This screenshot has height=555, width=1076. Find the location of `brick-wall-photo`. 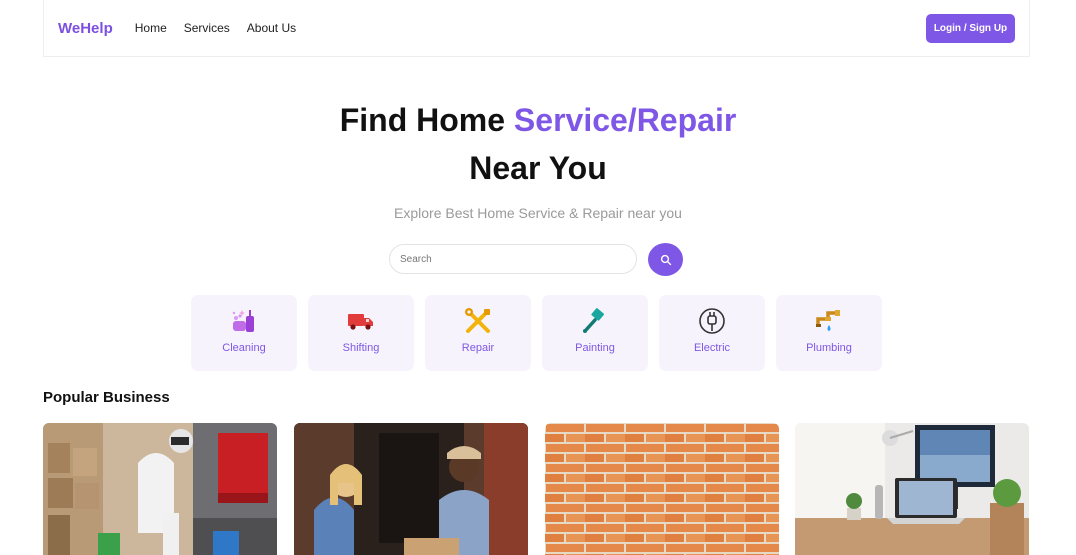

brick-wall-photo is located at coordinates (662, 489).